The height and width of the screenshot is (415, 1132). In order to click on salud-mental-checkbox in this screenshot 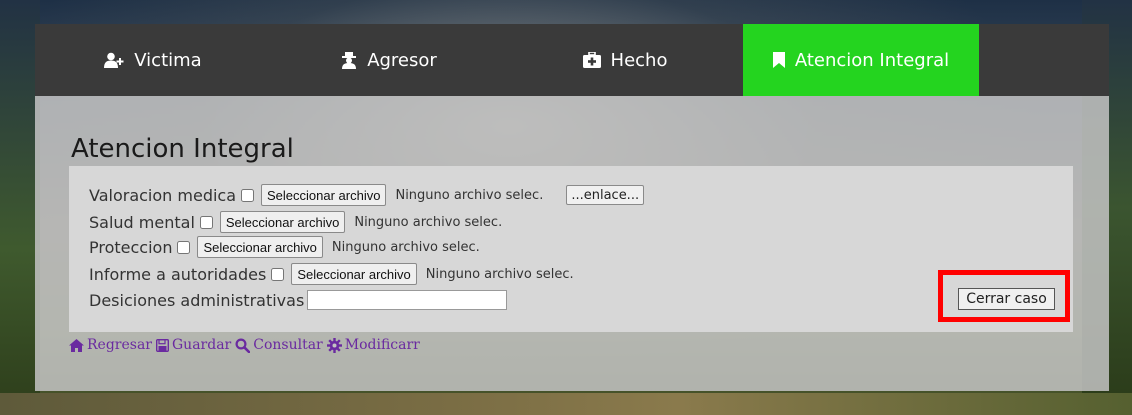, I will do `click(206, 222)`.